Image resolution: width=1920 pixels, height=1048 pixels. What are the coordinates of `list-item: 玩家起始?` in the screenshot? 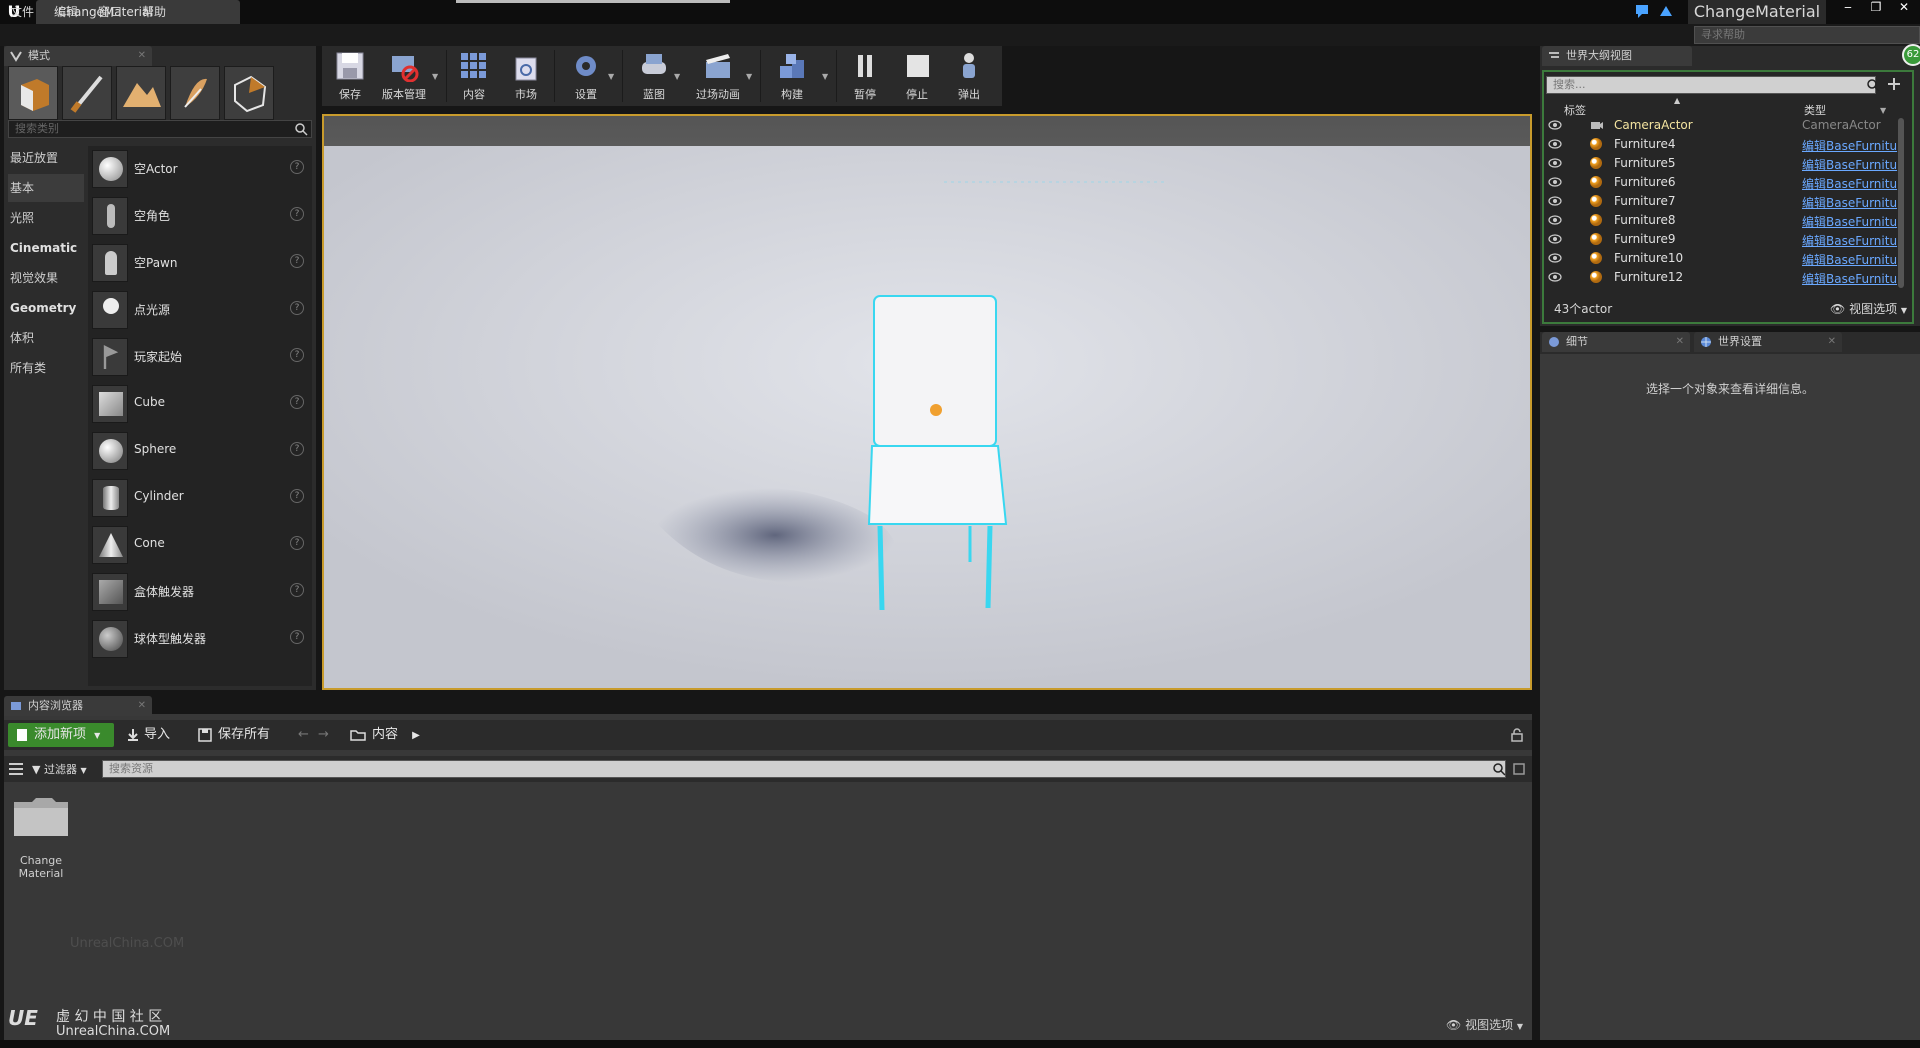 It's located at (200, 357).